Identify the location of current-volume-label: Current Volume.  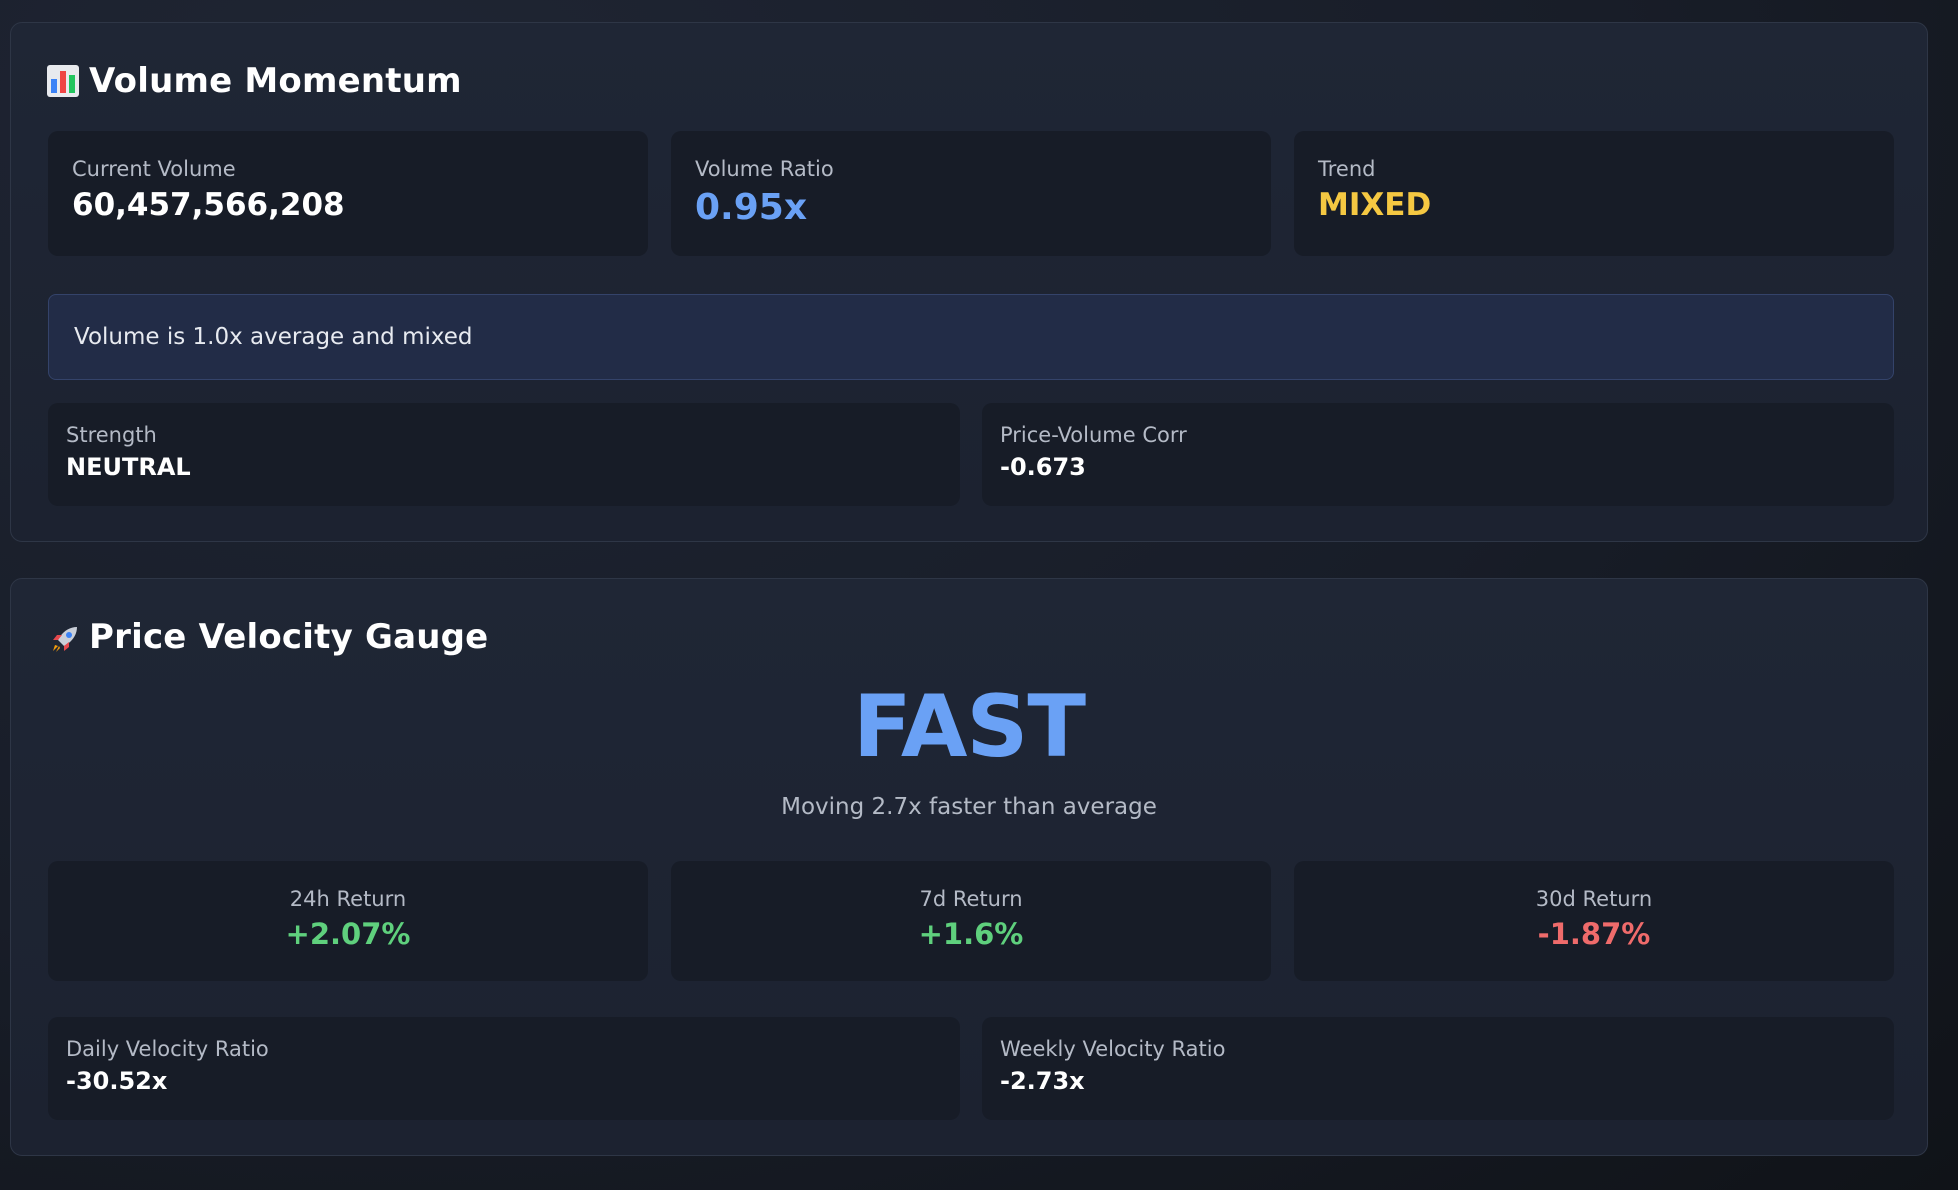
(154, 169).